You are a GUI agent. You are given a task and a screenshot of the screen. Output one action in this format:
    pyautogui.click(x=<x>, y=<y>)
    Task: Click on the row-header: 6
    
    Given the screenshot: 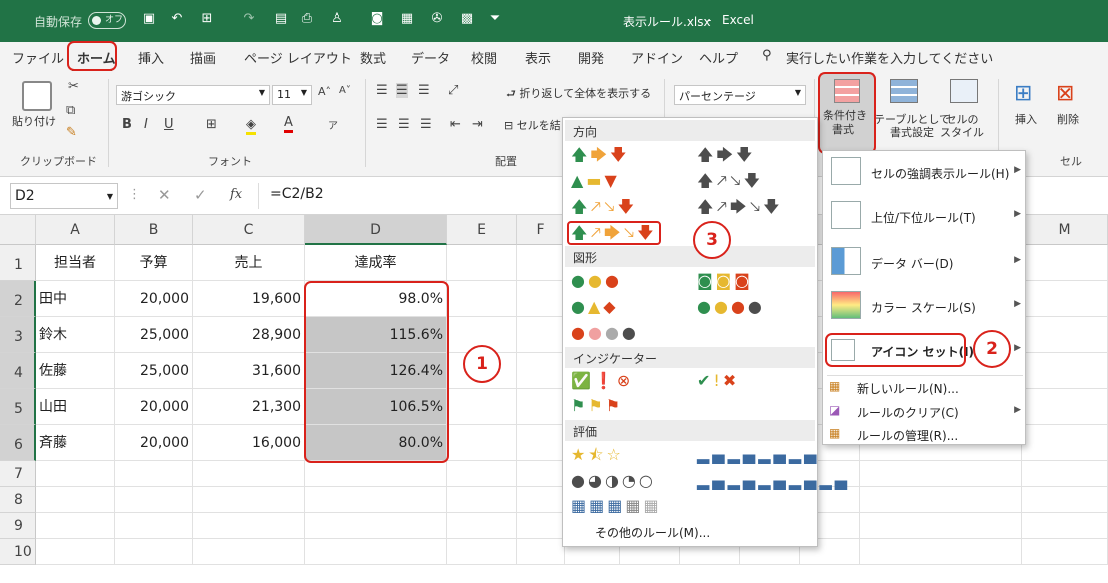 What is the action you would take?
    pyautogui.click(x=18, y=443)
    